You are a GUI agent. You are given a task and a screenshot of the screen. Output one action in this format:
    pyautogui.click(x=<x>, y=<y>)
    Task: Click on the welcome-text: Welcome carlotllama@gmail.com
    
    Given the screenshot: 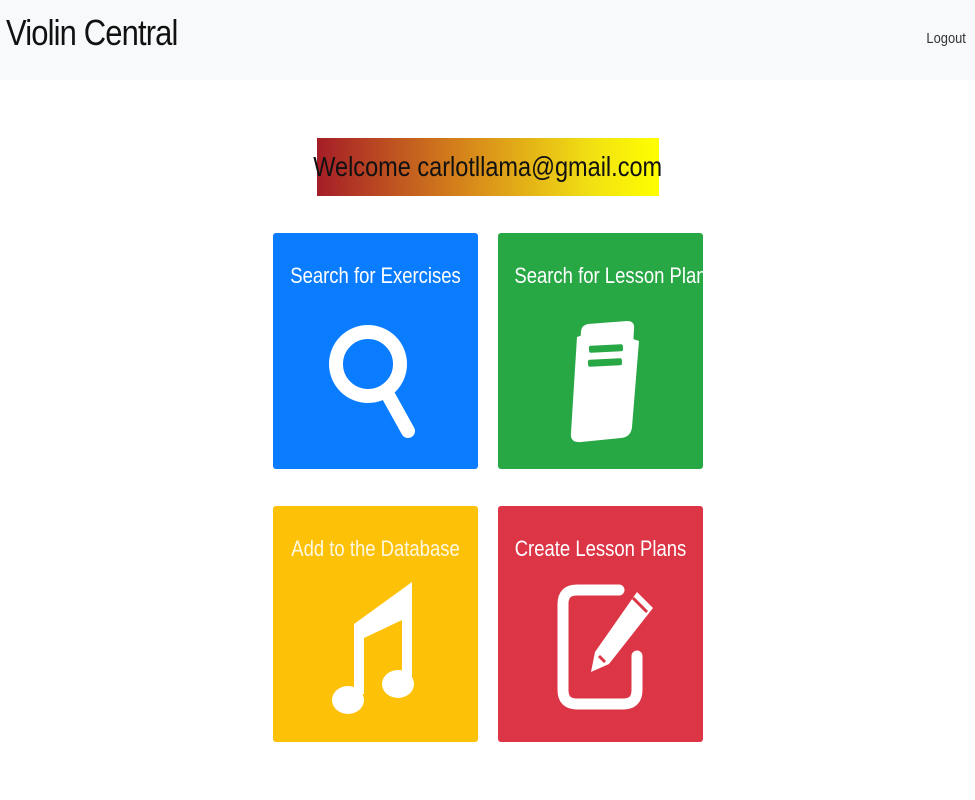 What is the action you would take?
    pyautogui.click(x=488, y=166)
    